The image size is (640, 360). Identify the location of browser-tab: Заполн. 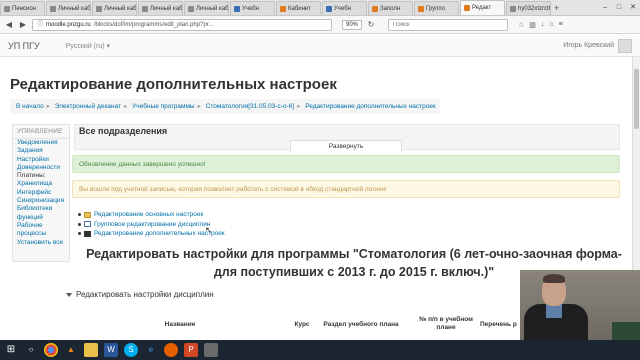
(390, 8).